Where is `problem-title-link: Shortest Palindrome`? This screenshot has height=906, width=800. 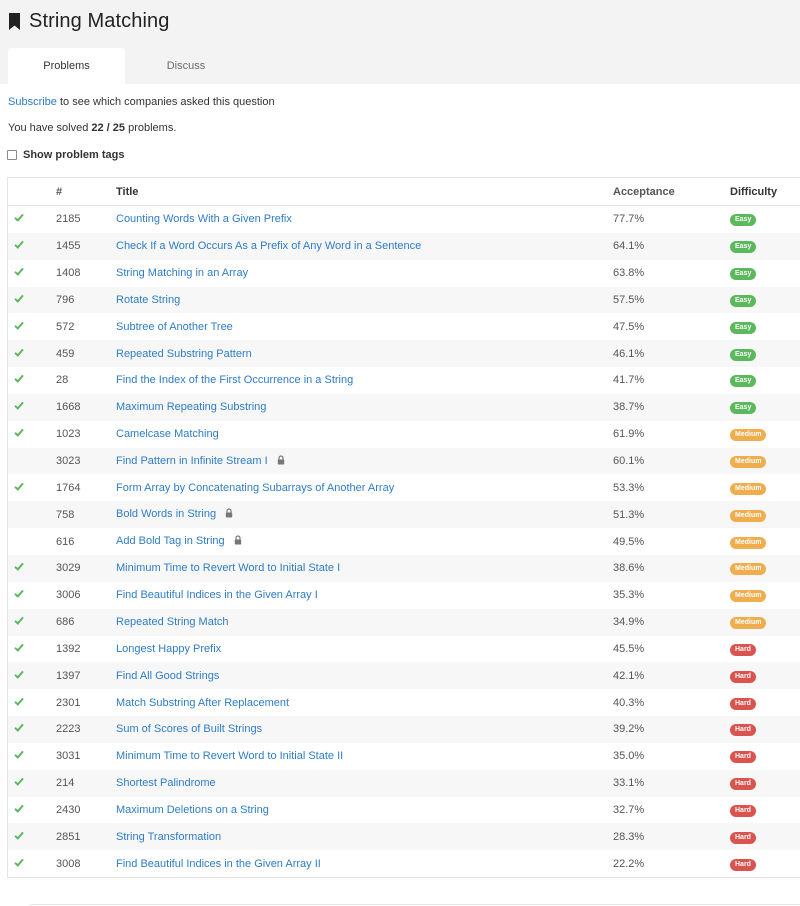 problem-title-link: Shortest Palindrome is located at coordinates (166, 783).